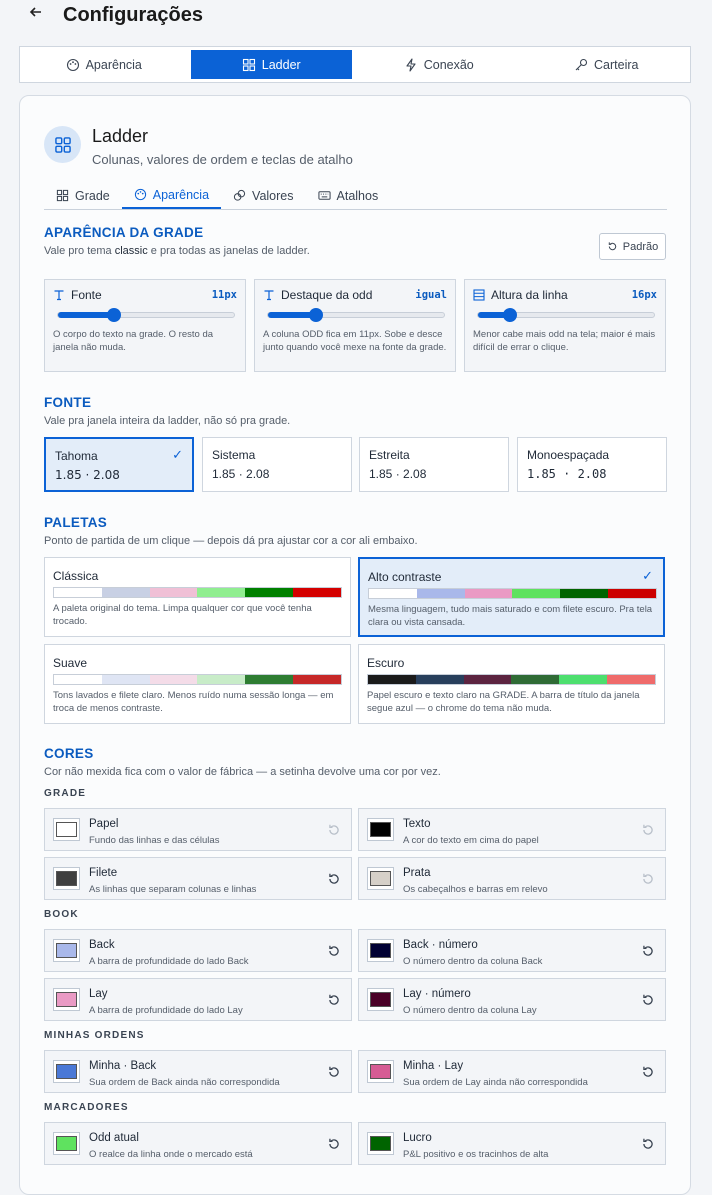  I want to click on tab-conexao: Conexão, so click(439, 64).